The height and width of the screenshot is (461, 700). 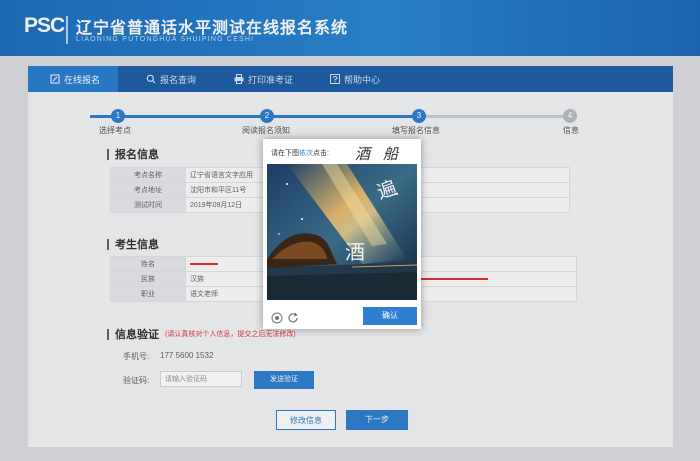 I want to click on refresh-icon, so click(x=293, y=317).